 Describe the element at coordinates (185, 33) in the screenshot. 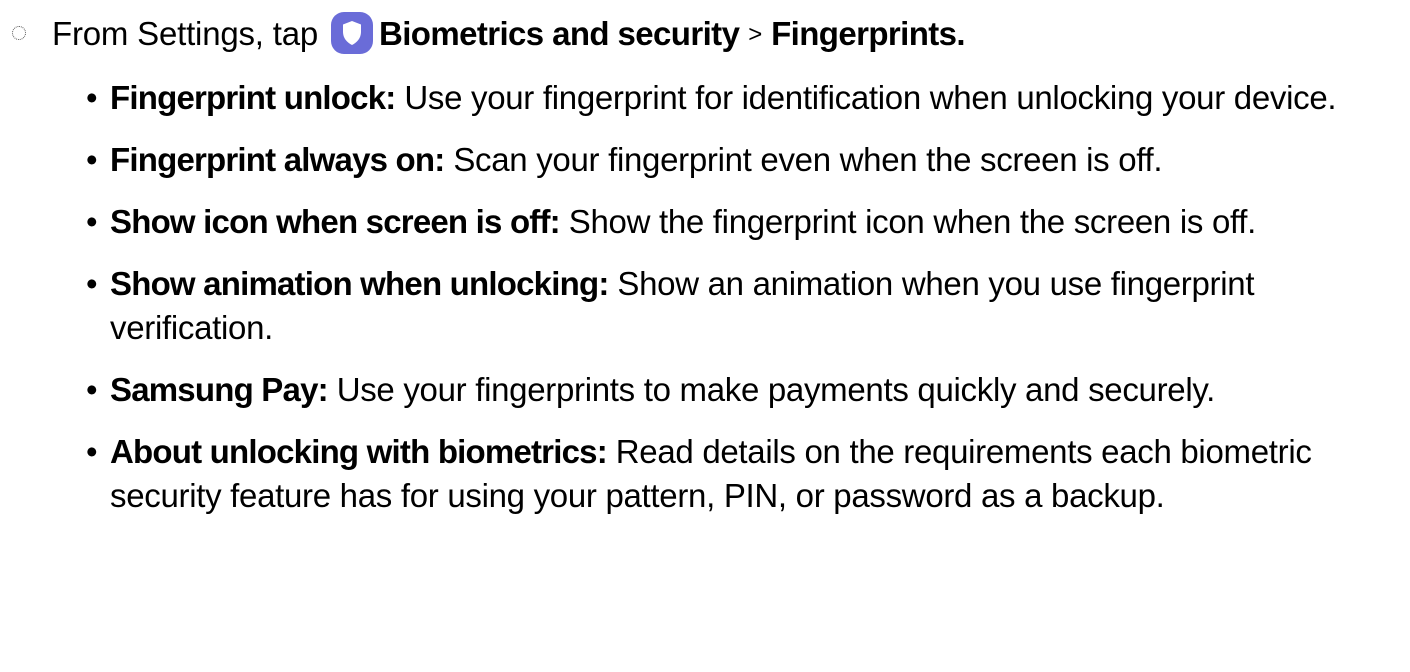

I see `step-prefix: From Settings, tap` at that location.